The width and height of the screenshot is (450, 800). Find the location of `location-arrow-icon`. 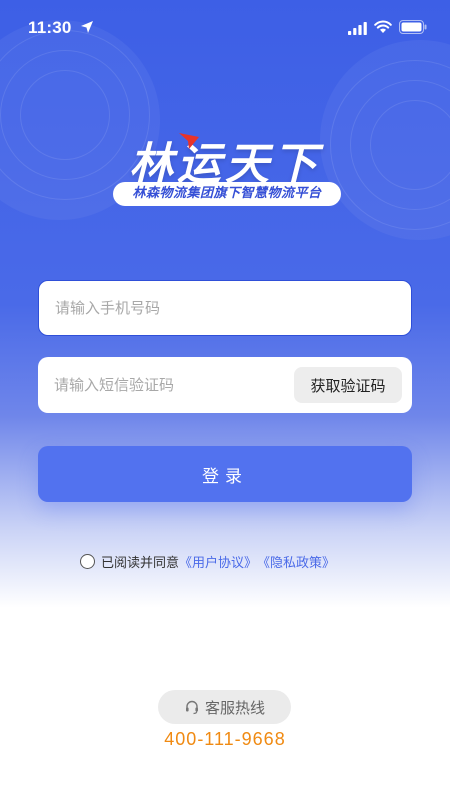

location-arrow-icon is located at coordinates (87, 27).